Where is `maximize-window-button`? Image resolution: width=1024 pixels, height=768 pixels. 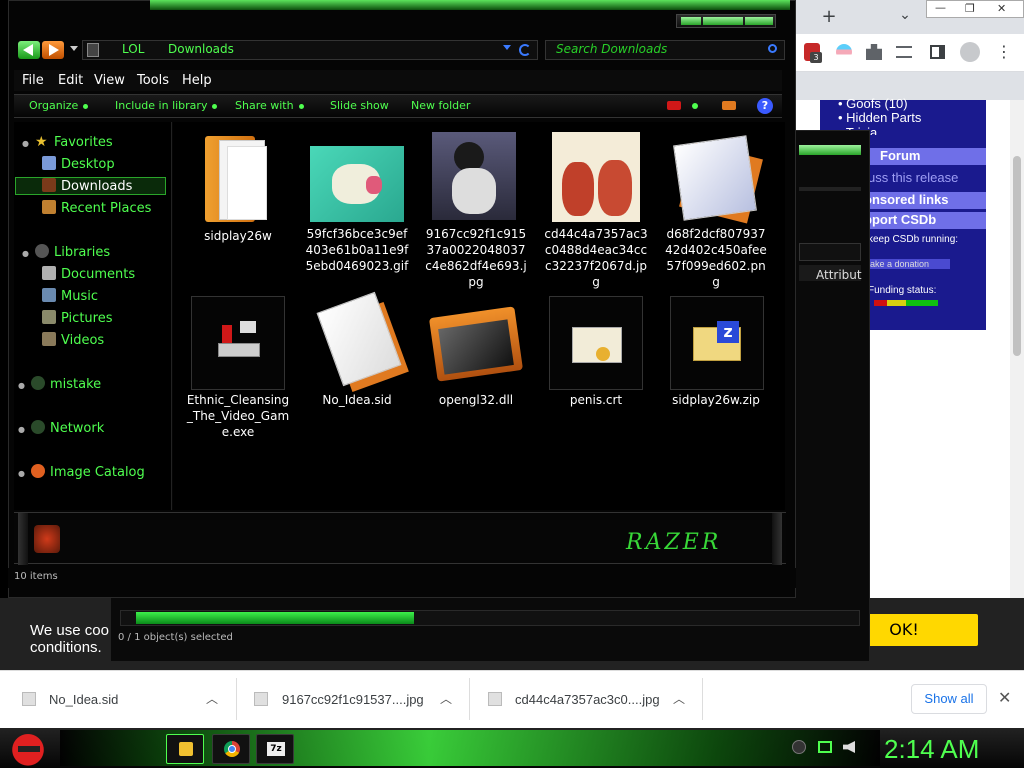 maximize-window-button is located at coordinates (723, 21).